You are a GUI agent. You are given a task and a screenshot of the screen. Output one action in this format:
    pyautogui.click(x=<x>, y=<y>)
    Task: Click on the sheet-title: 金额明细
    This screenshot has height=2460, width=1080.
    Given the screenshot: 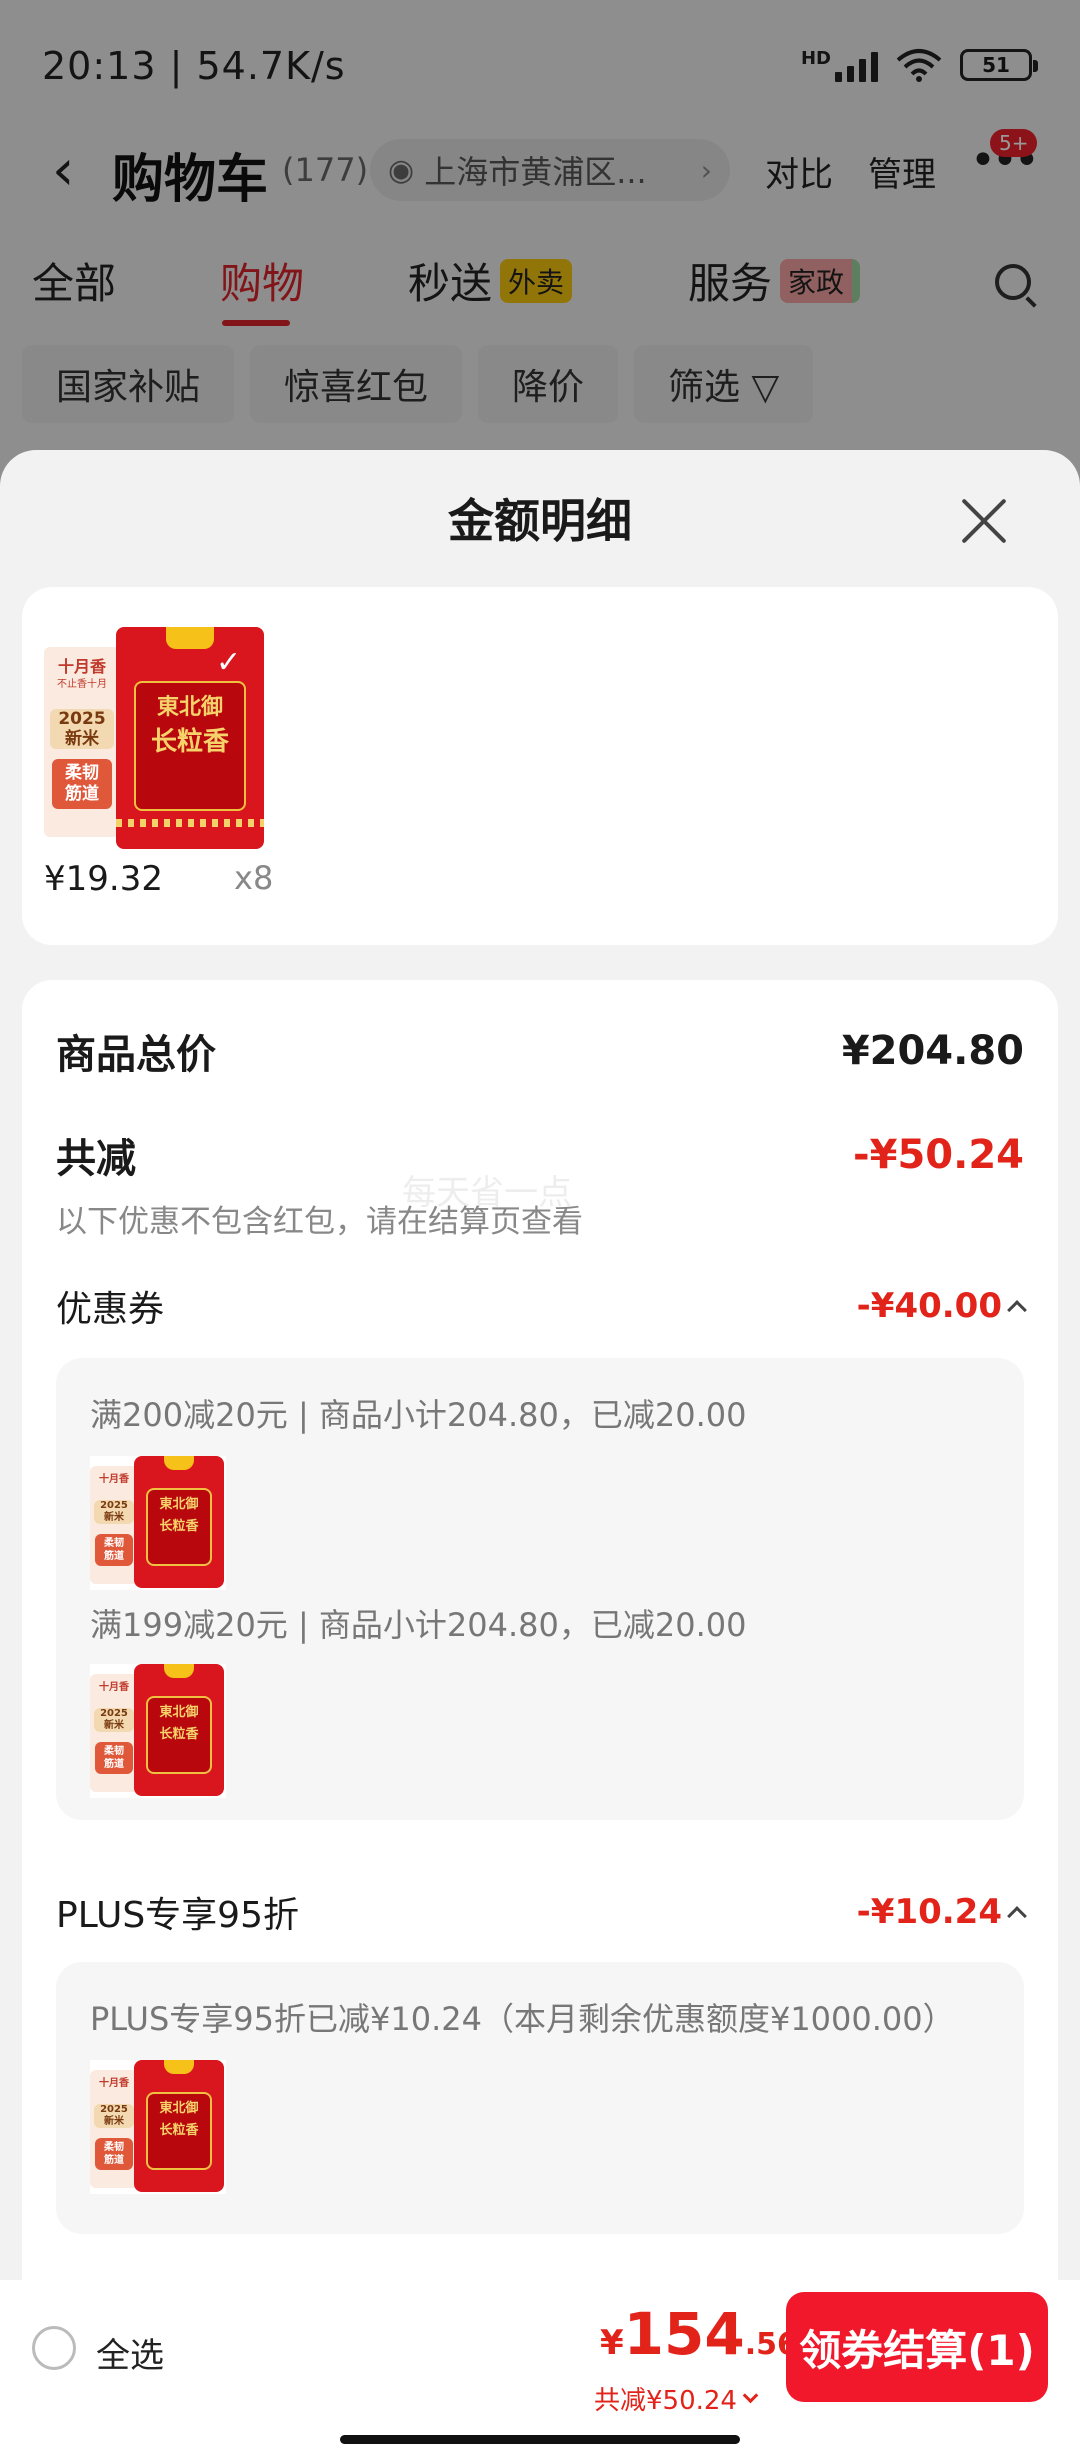 What is the action you would take?
    pyautogui.click(x=540, y=521)
    